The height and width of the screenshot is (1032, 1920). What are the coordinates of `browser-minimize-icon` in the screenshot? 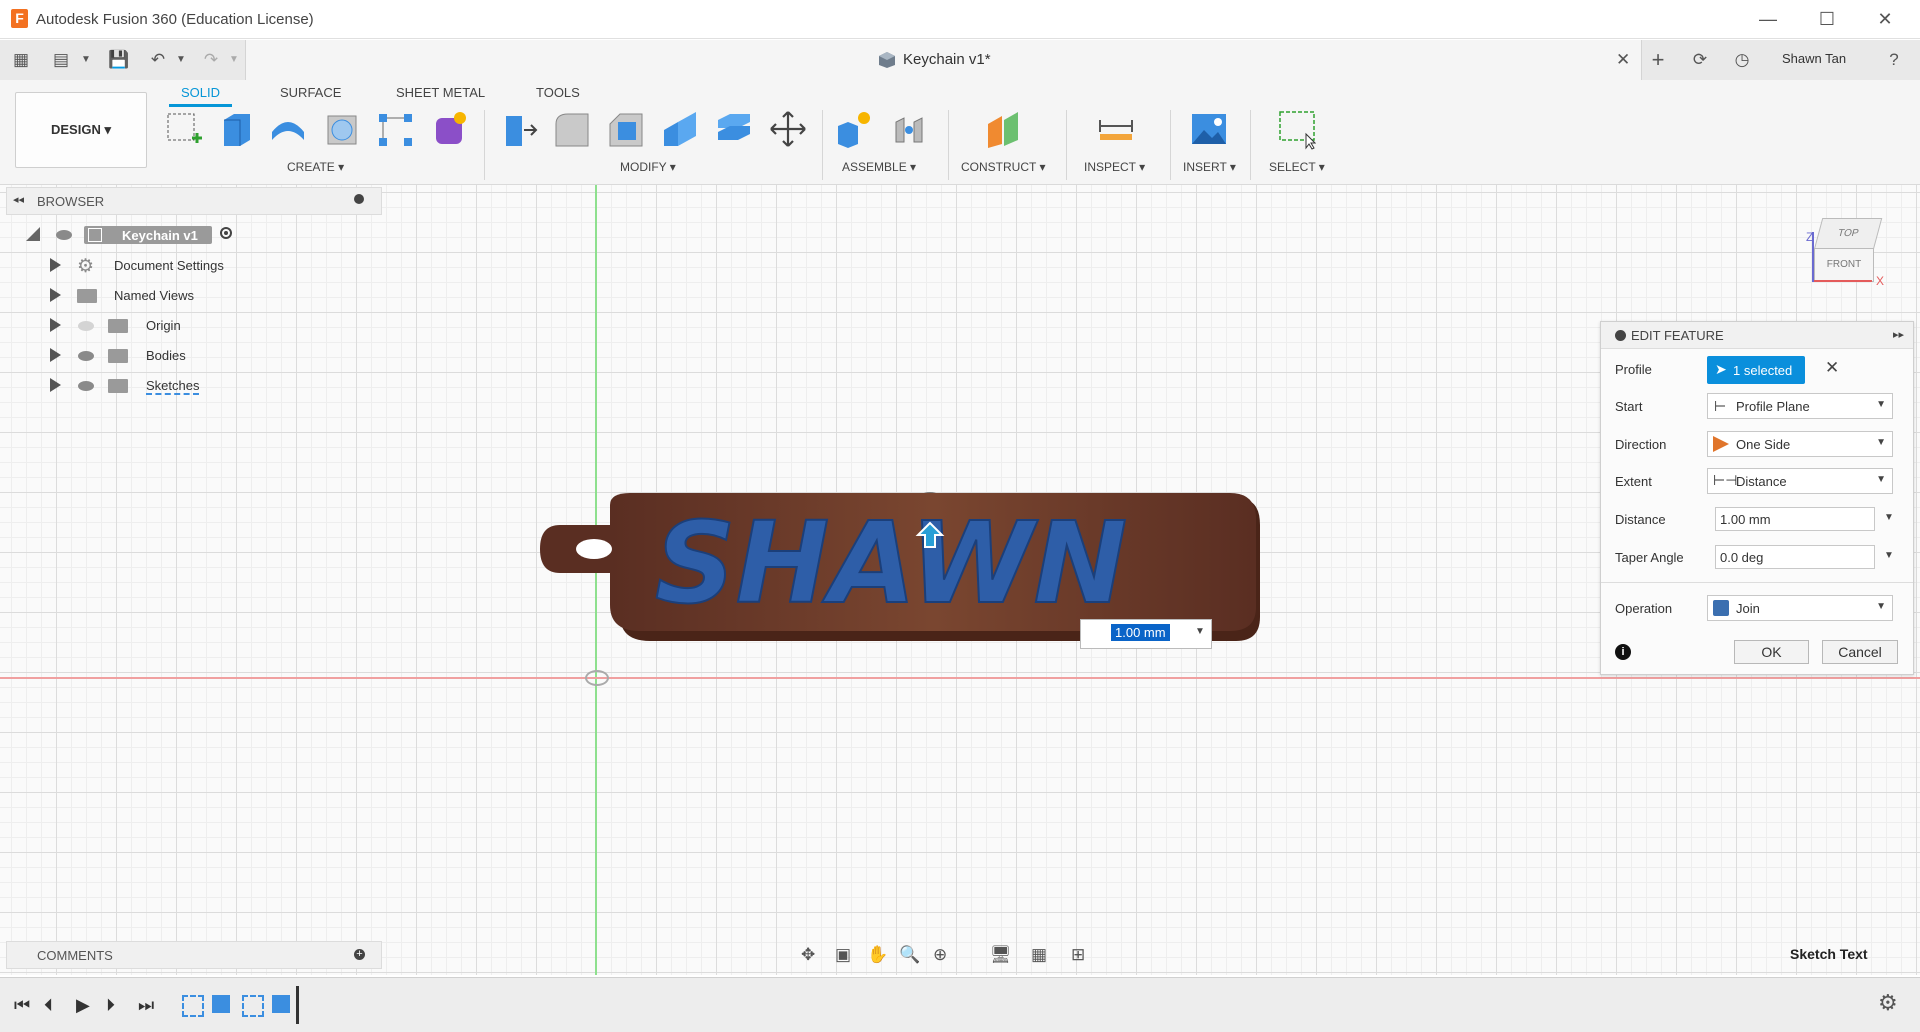 It's located at (359, 199).